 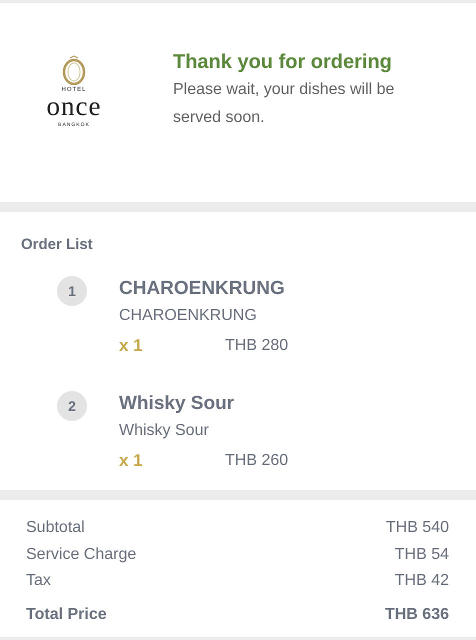 What do you see at coordinates (283, 62) in the screenshot?
I see `confirmation-title: Thank you for ordering` at bounding box center [283, 62].